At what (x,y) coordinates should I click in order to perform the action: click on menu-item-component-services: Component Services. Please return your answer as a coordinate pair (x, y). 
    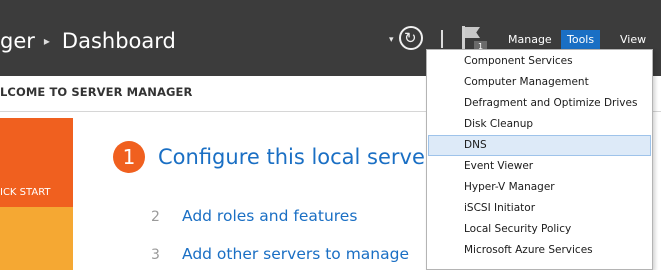
    Looking at the image, I should click on (539, 61).